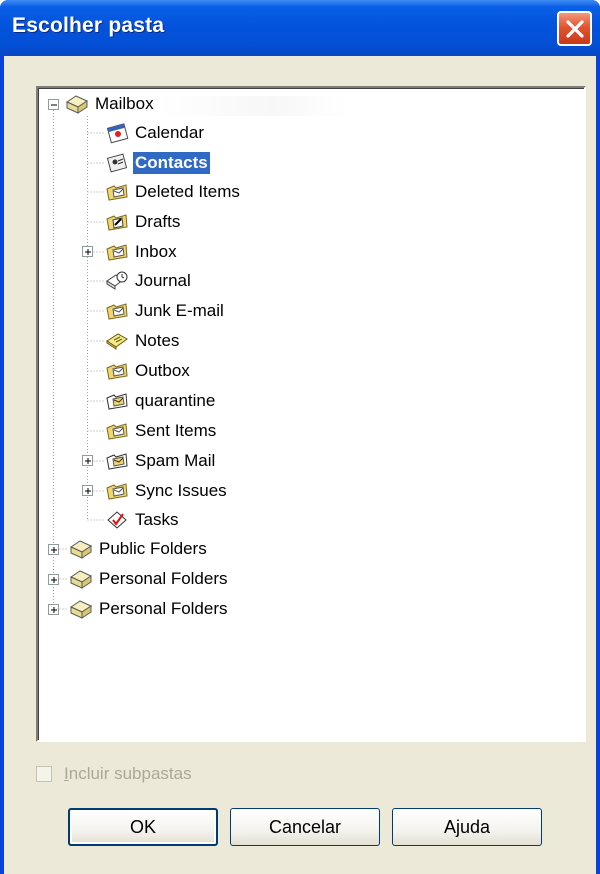  Describe the element at coordinates (163, 280) in the screenshot. I see `tree-node-label: Journal` at that location.